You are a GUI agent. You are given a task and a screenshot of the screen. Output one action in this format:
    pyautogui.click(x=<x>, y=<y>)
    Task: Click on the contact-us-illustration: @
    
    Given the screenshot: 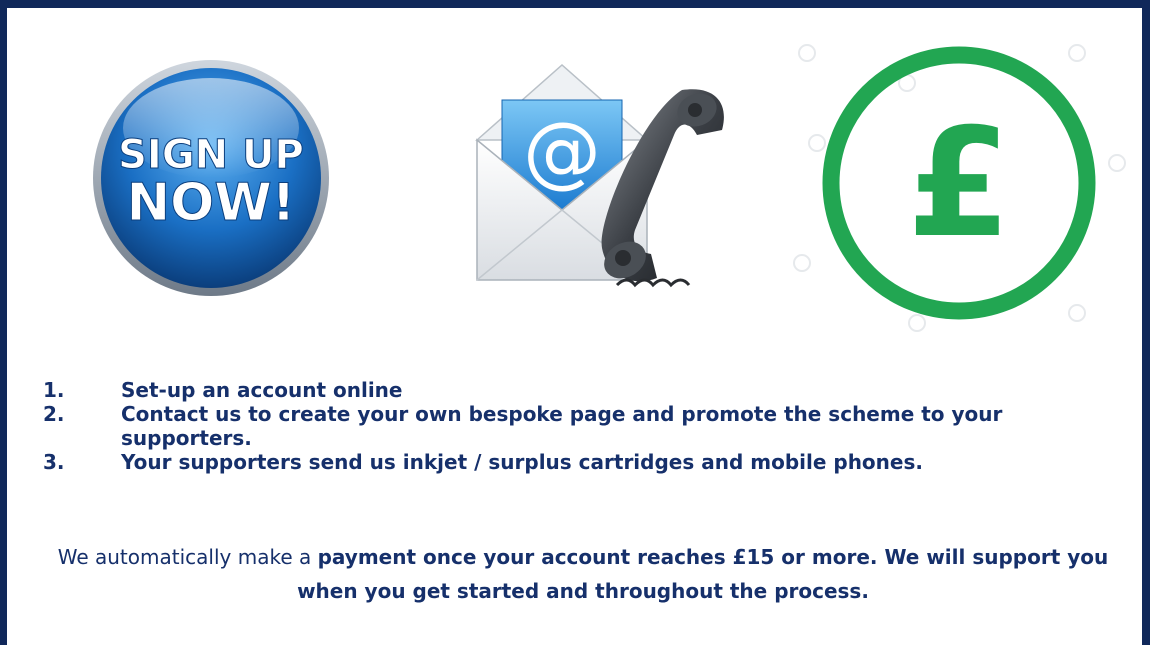 What is the action you would take?
    pyautogui.click(x=607, y=190)
    